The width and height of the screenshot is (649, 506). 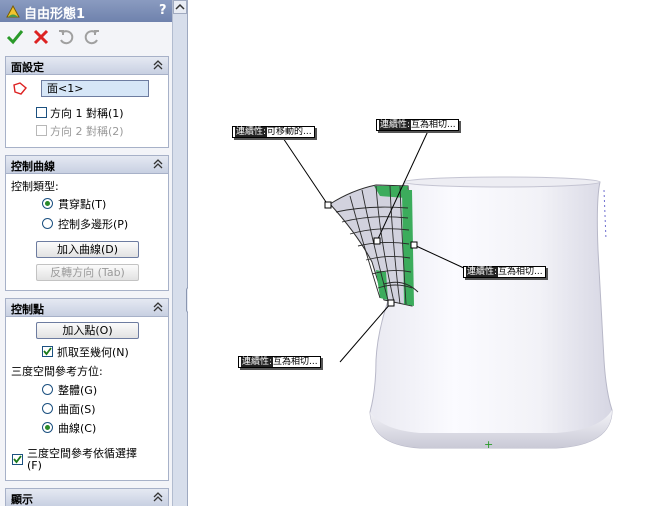 I want to click on snap-to-geometry-label: 抓取至幾何(N), so click(x=93, y=352).